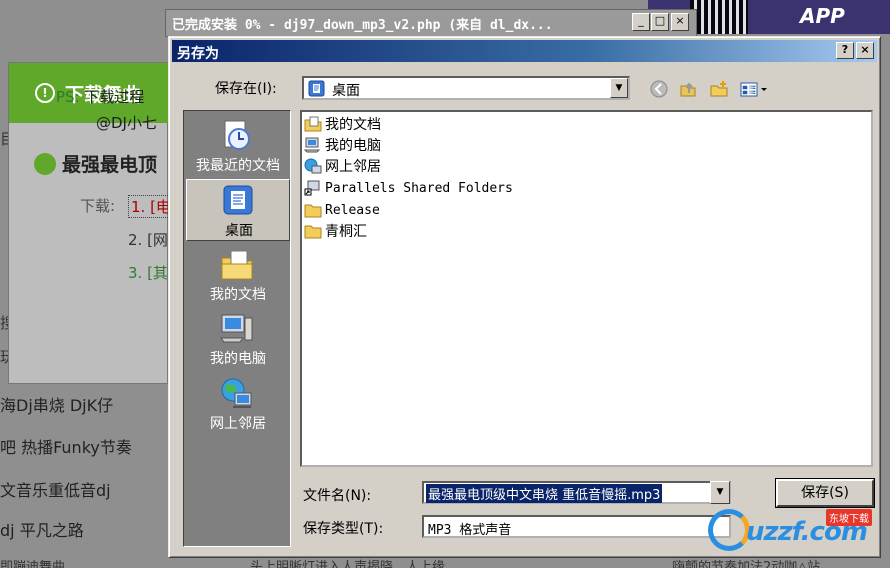  Describe the element at coordinates (110, 165) in the screenshot. I see `song-title: 最强最电顶` at that location.